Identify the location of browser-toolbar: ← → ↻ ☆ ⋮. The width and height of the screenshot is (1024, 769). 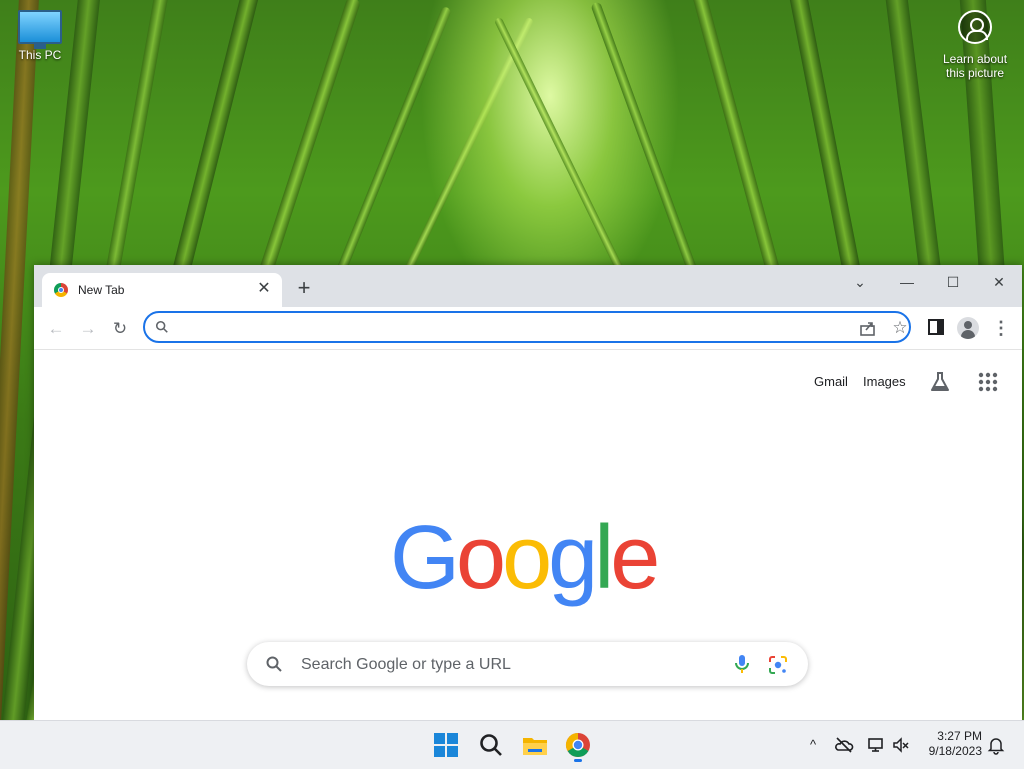
(528, 328).